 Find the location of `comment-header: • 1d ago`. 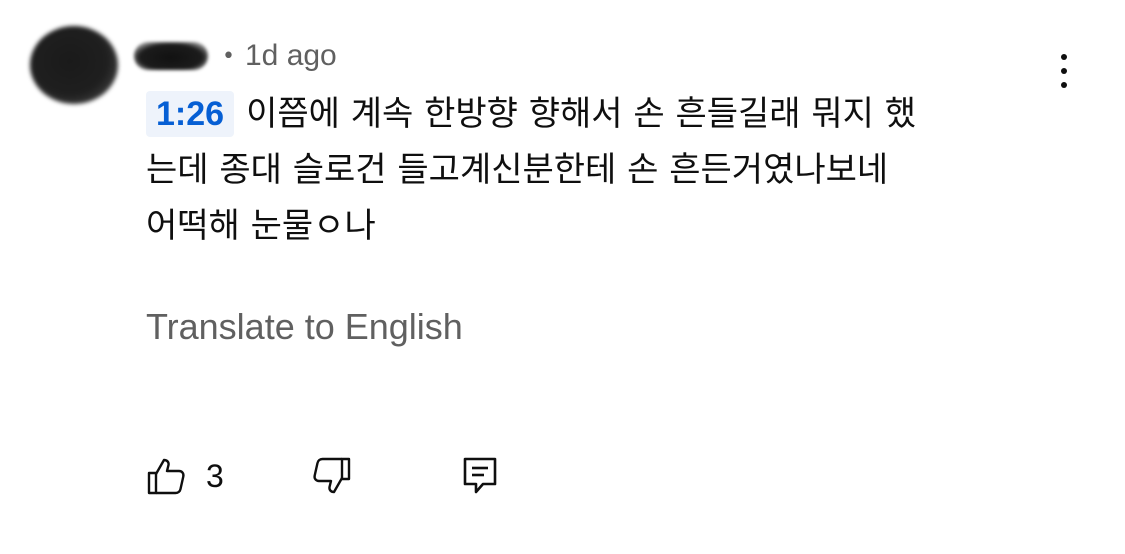

comment-header: • 1d ago is located at coordinates (235, 56).